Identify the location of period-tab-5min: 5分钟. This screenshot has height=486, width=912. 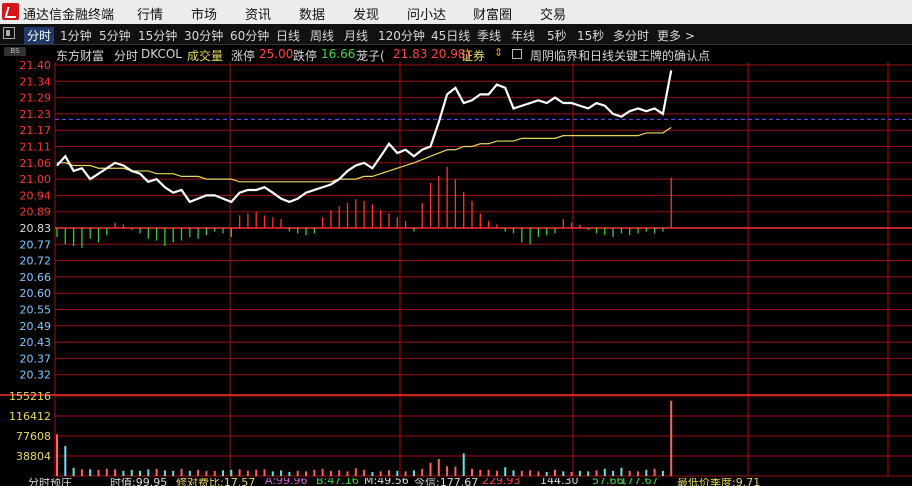
(115, 35).